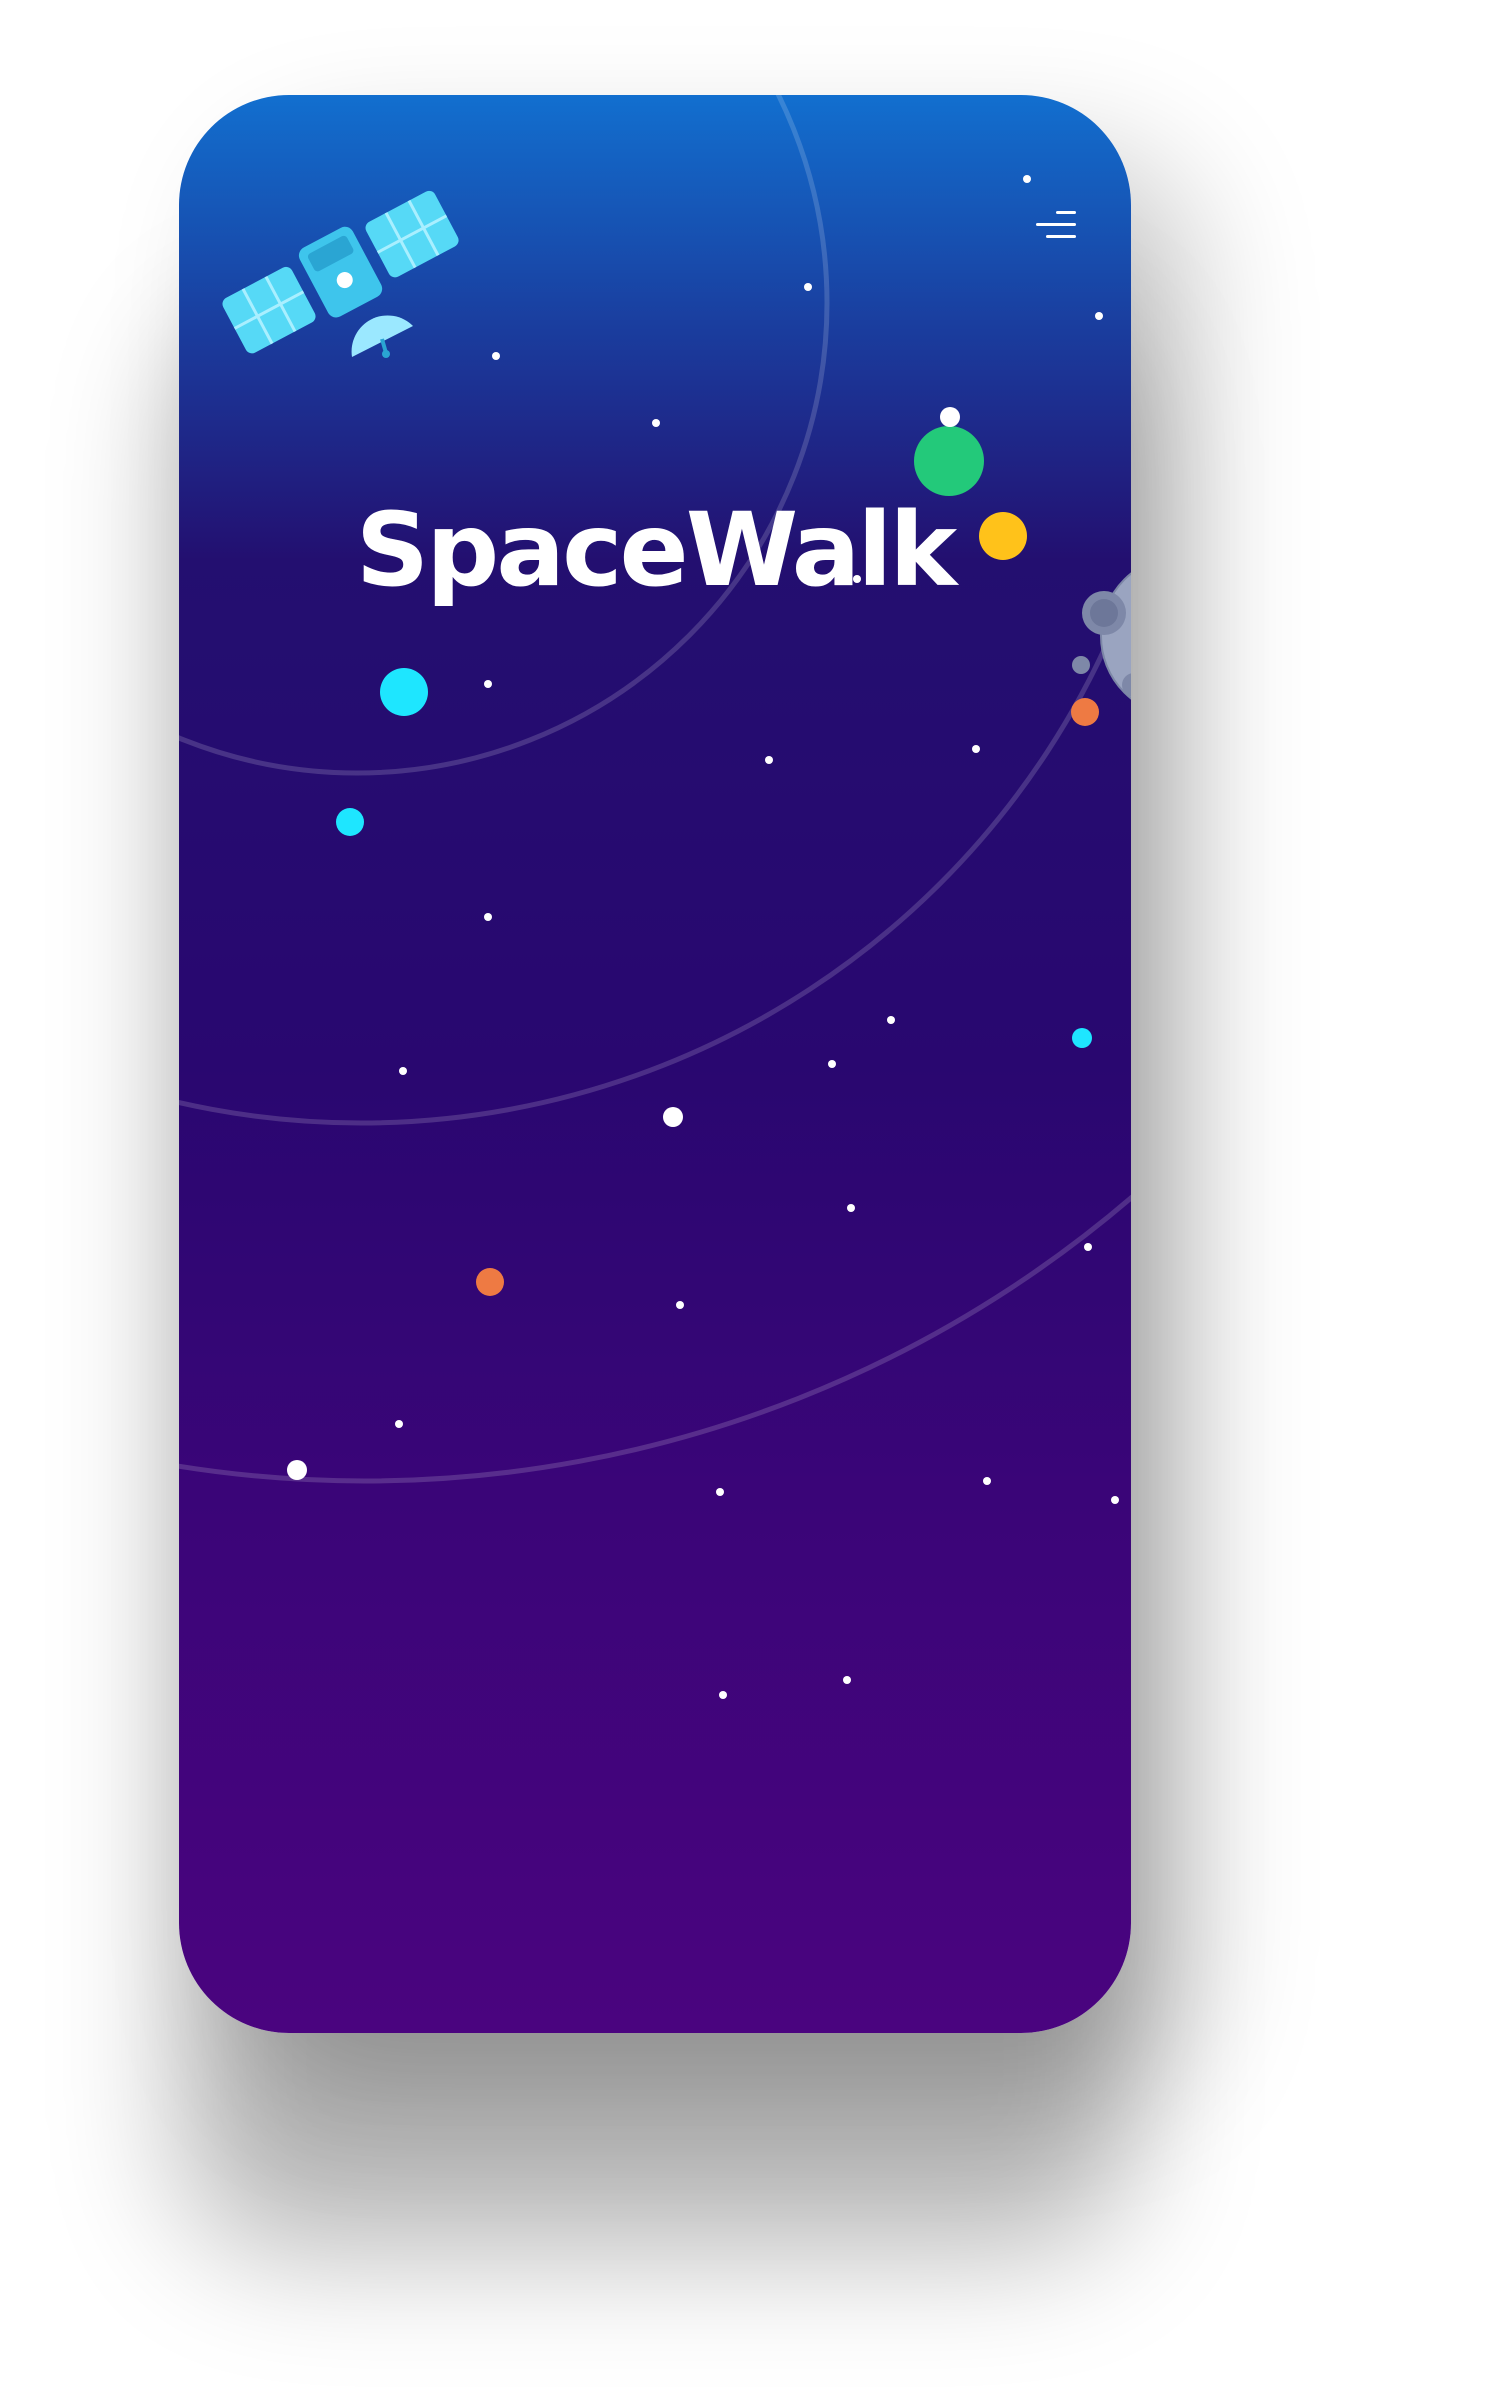  Describe the element at coordinates (490, 1282) in the screenshot. I see `orange-planet` at that location.